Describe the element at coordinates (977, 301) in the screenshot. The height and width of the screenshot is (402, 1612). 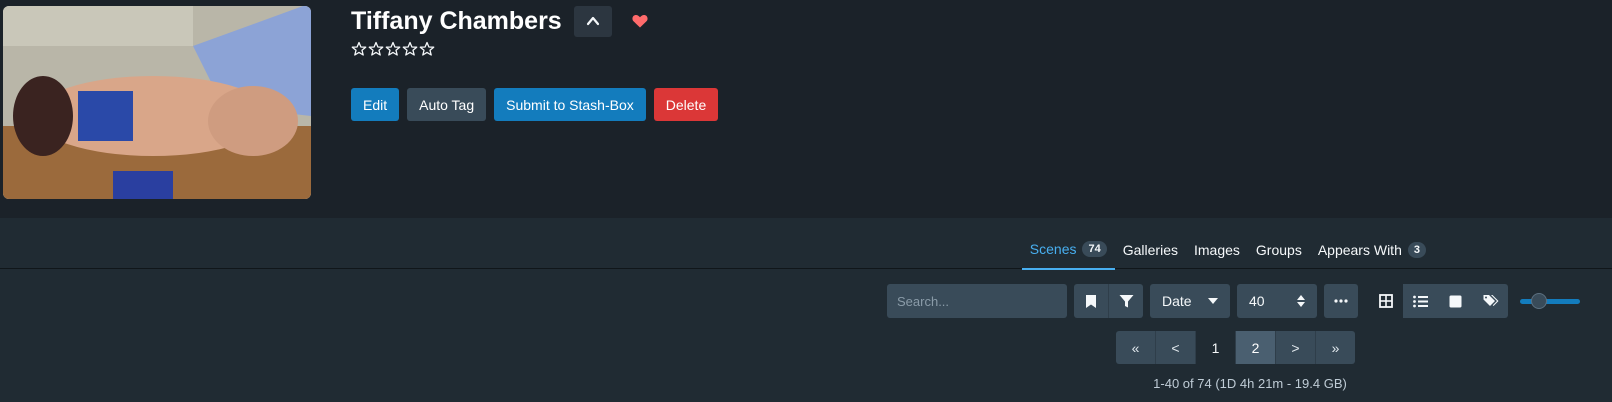
I see `search-input` at that location.